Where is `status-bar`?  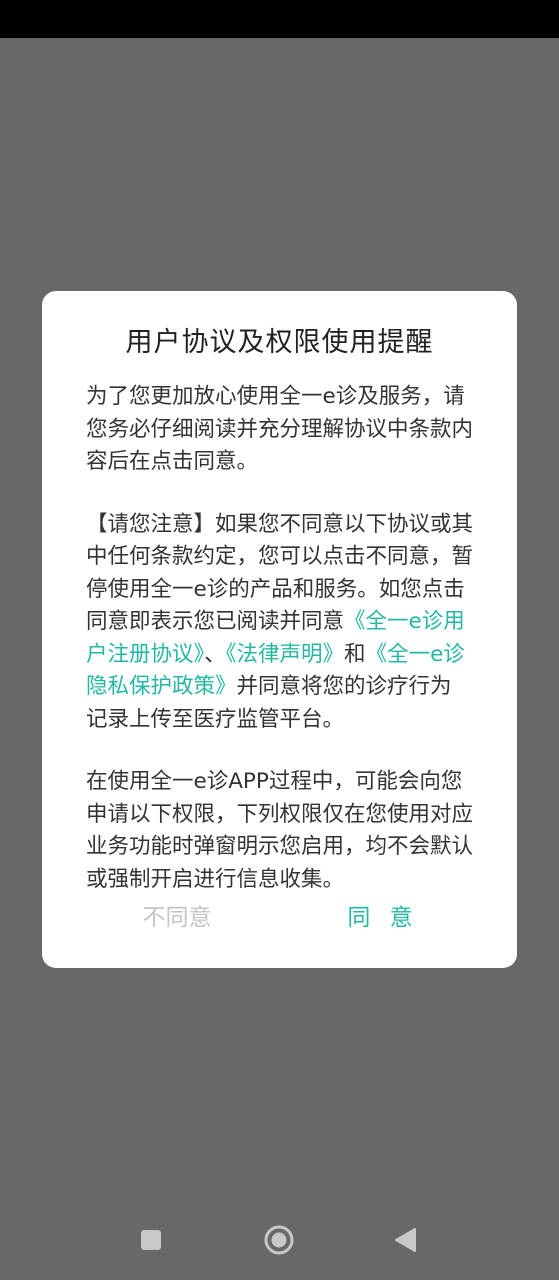 status-bar is located at coordinates (279, 19).